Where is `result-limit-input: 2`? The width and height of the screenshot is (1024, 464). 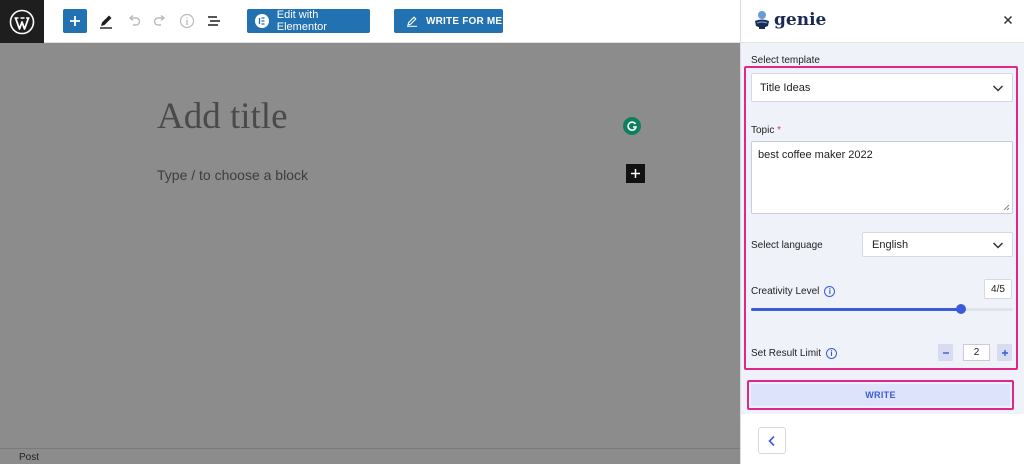 result-limit-input: 2 is located at coordinates (976, 352).